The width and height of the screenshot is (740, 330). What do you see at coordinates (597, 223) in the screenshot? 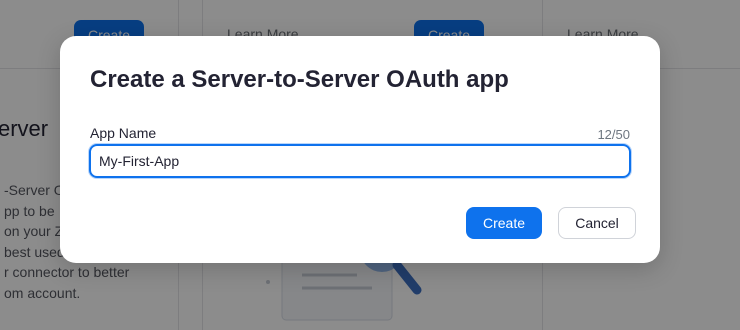
I see `cancel-button: Cancel` at bounding box center [597, 223].